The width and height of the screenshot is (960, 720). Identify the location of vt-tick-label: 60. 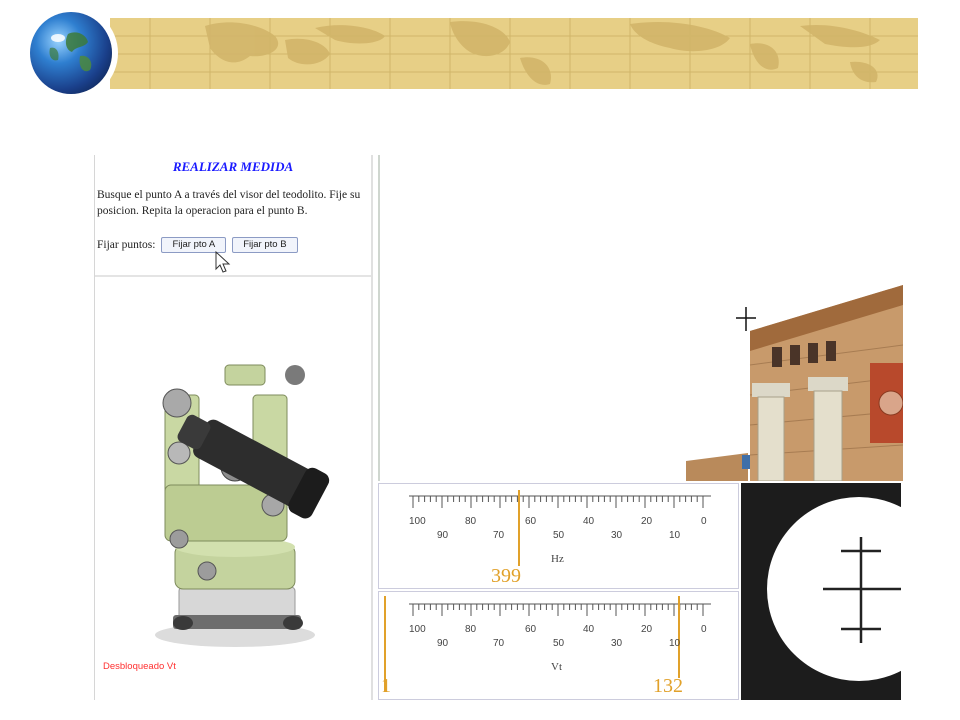
(531, 629).